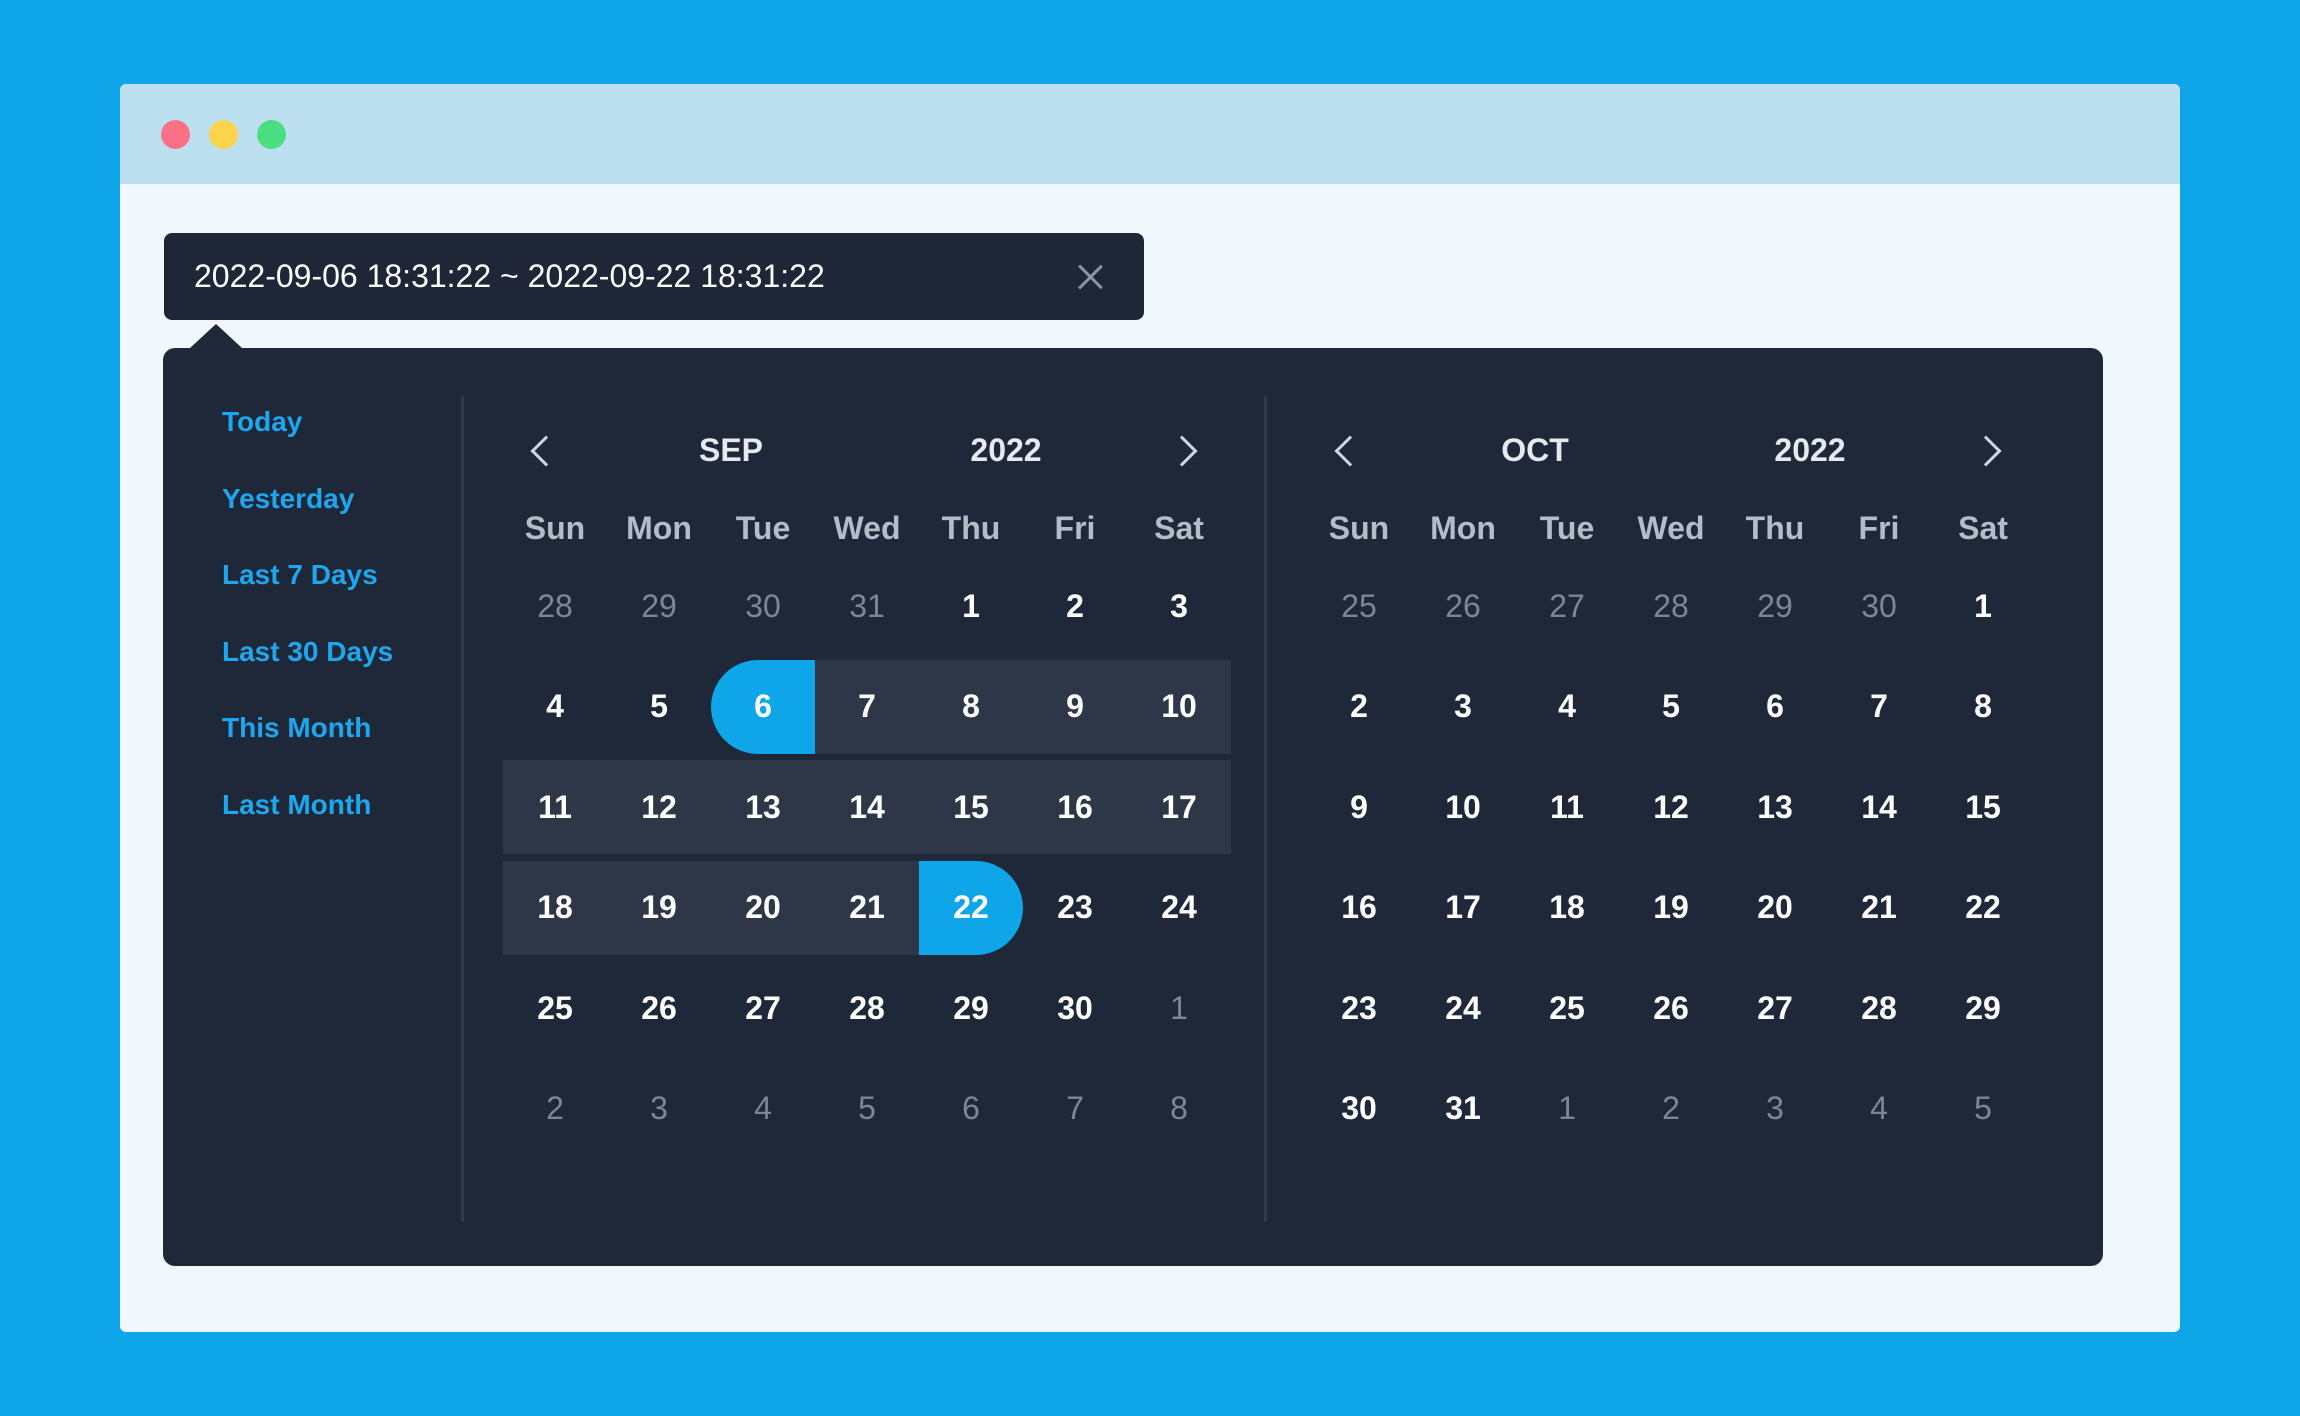 The image size is (2300, 1416). Describe the element at coordinates (337, 752) in the screenshot. I see `shortcut-this-month: This Month` at that location.